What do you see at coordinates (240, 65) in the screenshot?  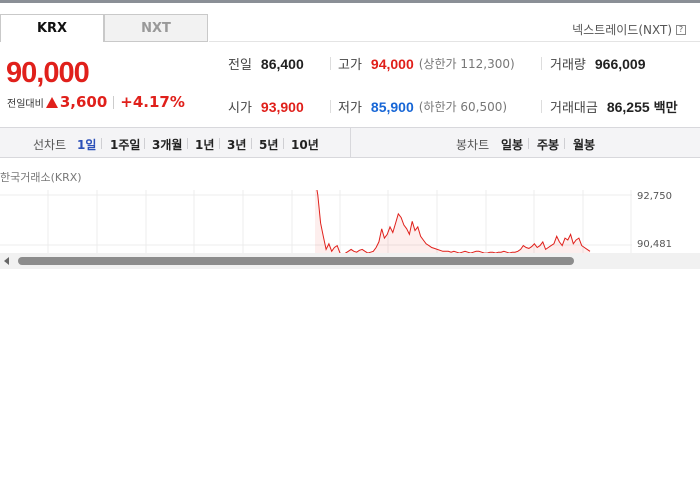 I see `stat-label: 전일` at bounding box center [240, 65].